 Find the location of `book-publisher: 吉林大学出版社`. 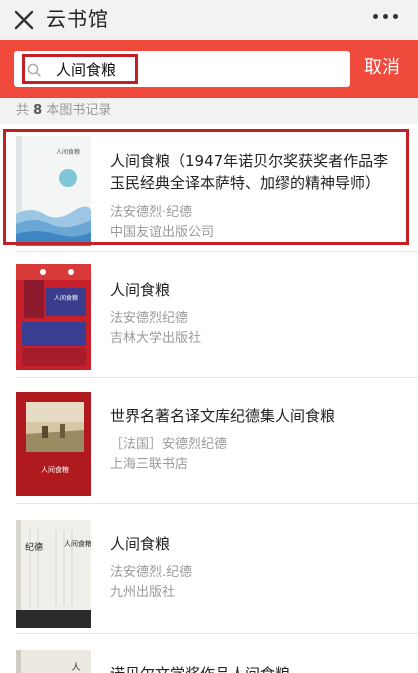

book-publisher: 吉林大学出版社 is located at coordinates (156, 338).